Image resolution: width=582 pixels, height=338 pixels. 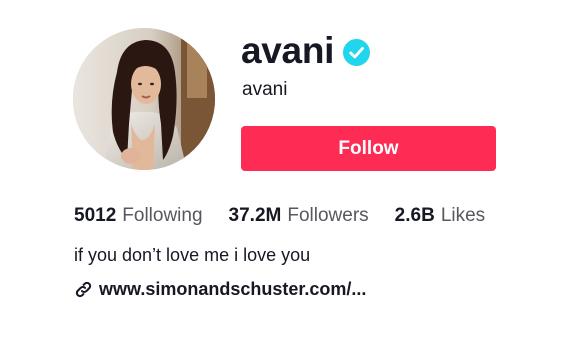 What do you see at coordinates (255, 215) in the screenshot?
I see `followers-count: 37.2M` at bounding box center [255, 215].